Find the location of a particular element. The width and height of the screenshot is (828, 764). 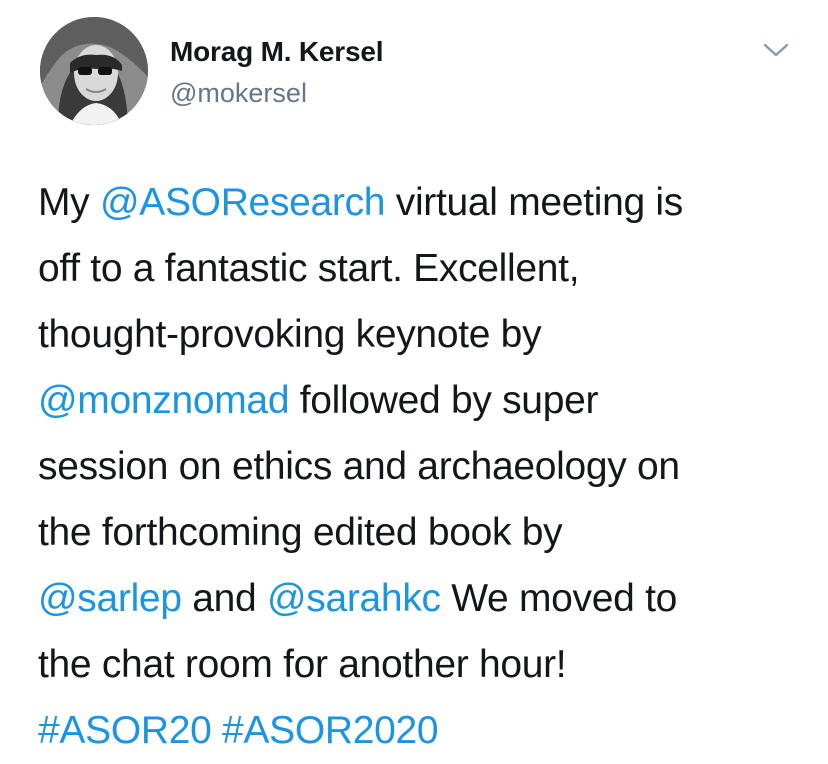

mention-link: @monznomad is located at coordinates (164, 400).